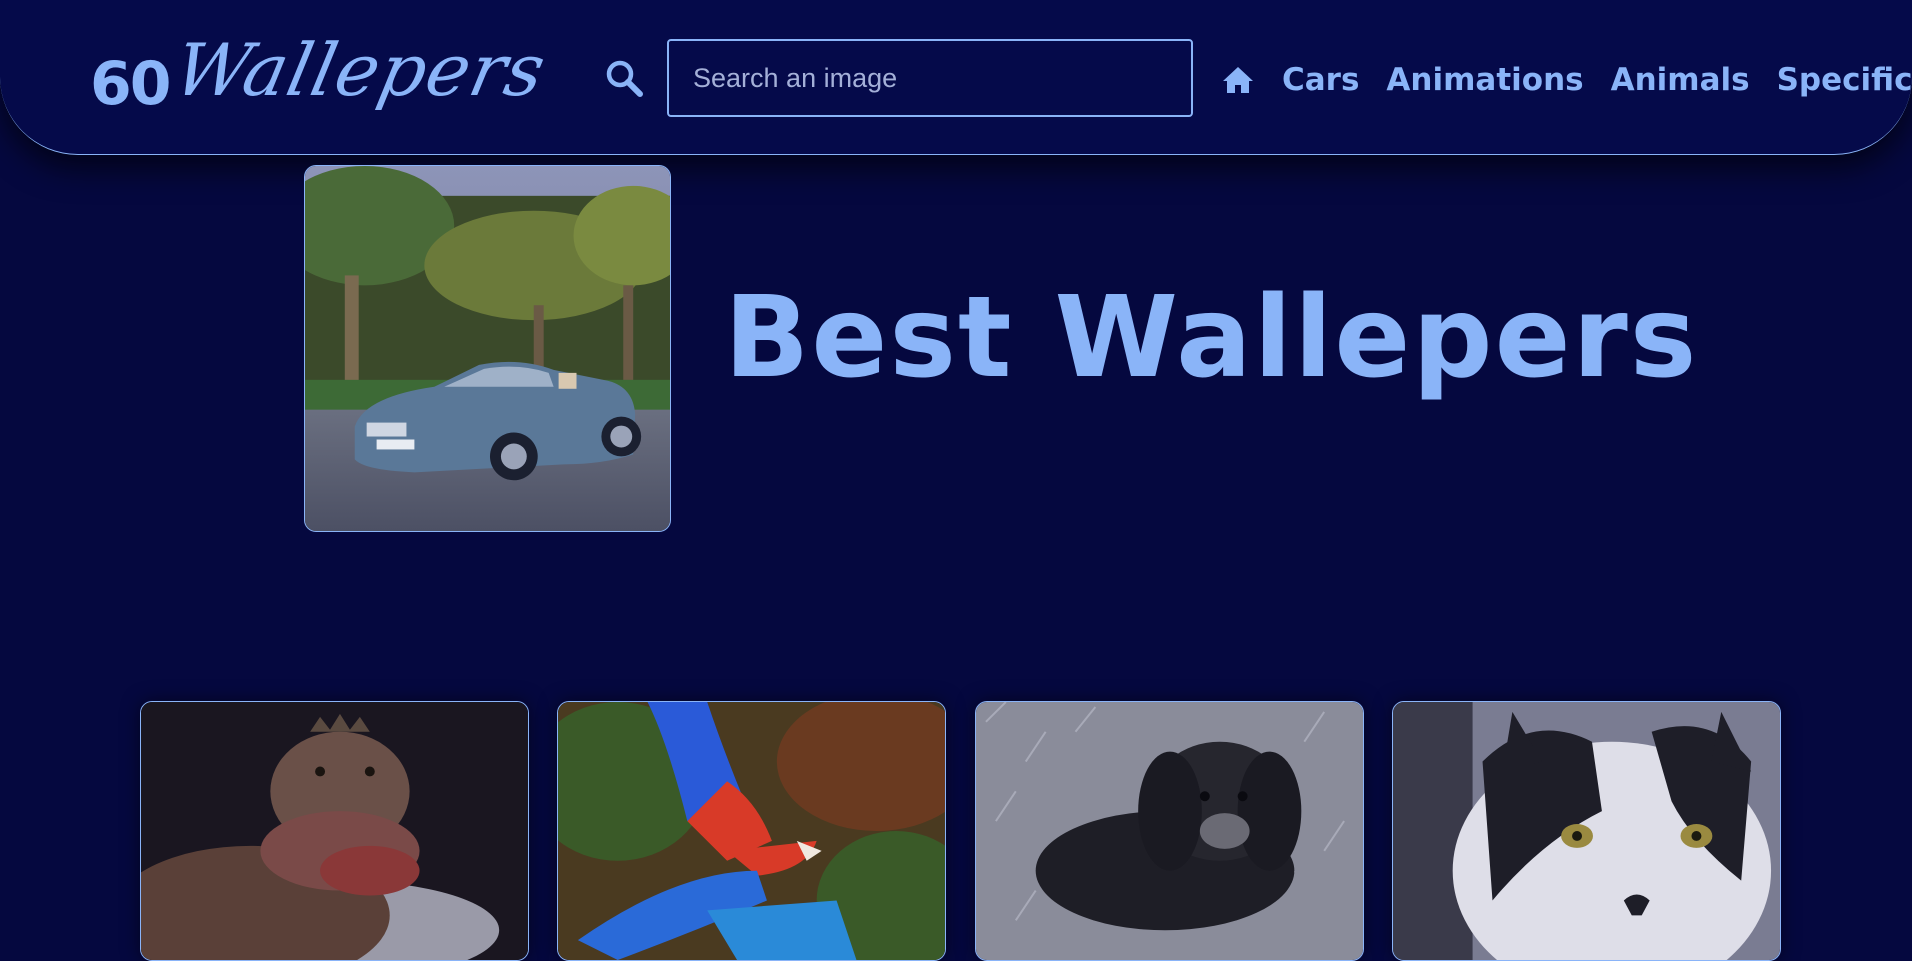 The height and width of the screenshot is (961, 1912). I want to click on main-nav: Cars Animations Animals Specific, so click(1566, 80).